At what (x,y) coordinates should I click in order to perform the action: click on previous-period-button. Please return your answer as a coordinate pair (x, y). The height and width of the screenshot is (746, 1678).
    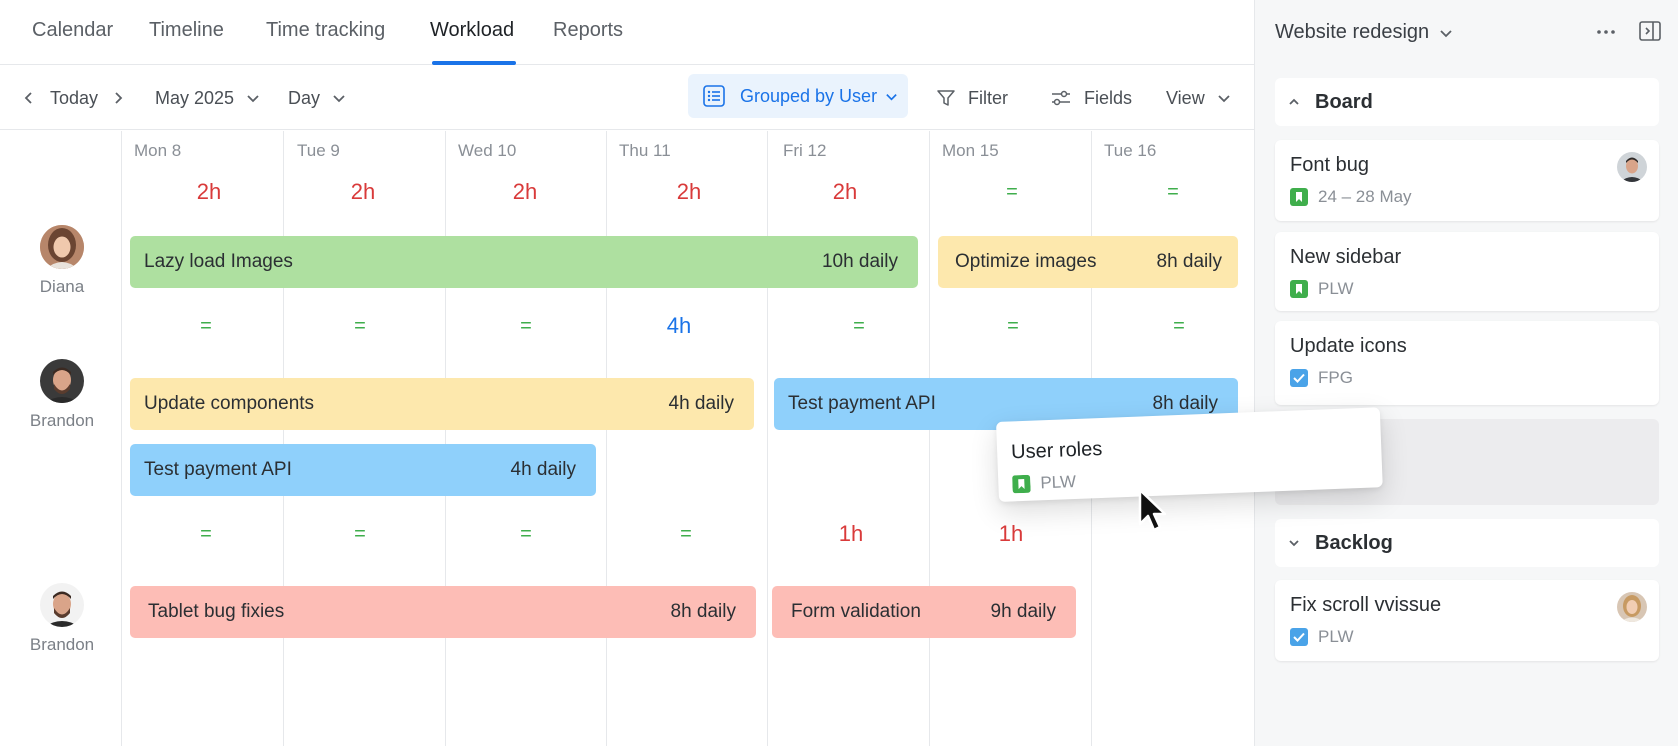
    Looking at the image, I should click on (29, 98).